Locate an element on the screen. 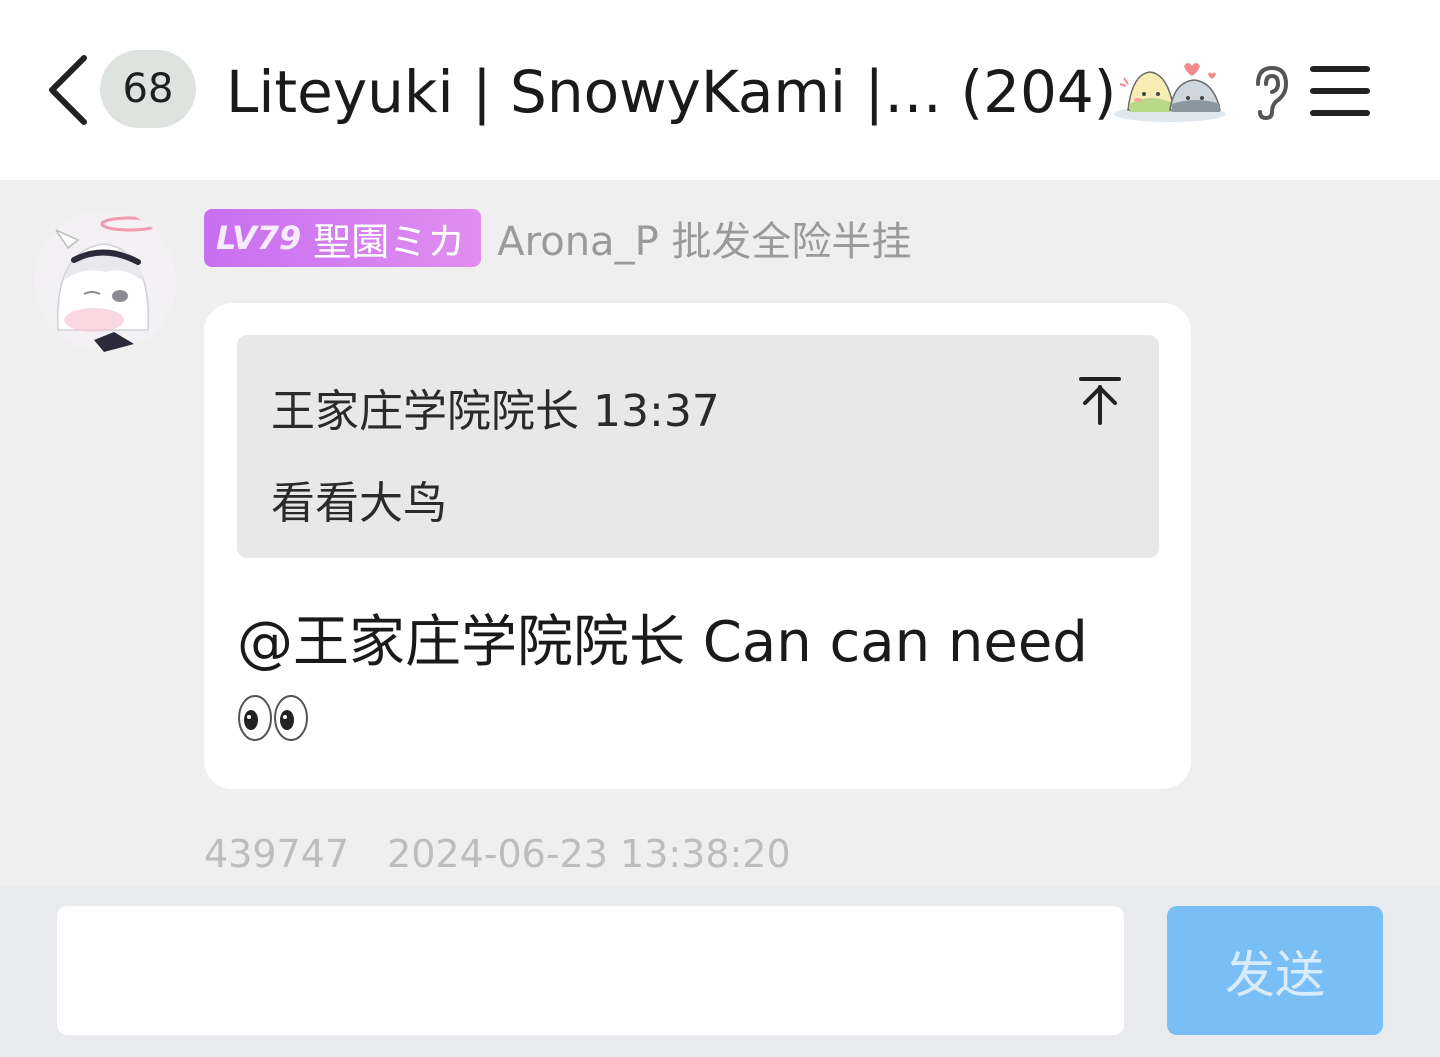  send-button: 发送 is located at coordinates (1275, 970).